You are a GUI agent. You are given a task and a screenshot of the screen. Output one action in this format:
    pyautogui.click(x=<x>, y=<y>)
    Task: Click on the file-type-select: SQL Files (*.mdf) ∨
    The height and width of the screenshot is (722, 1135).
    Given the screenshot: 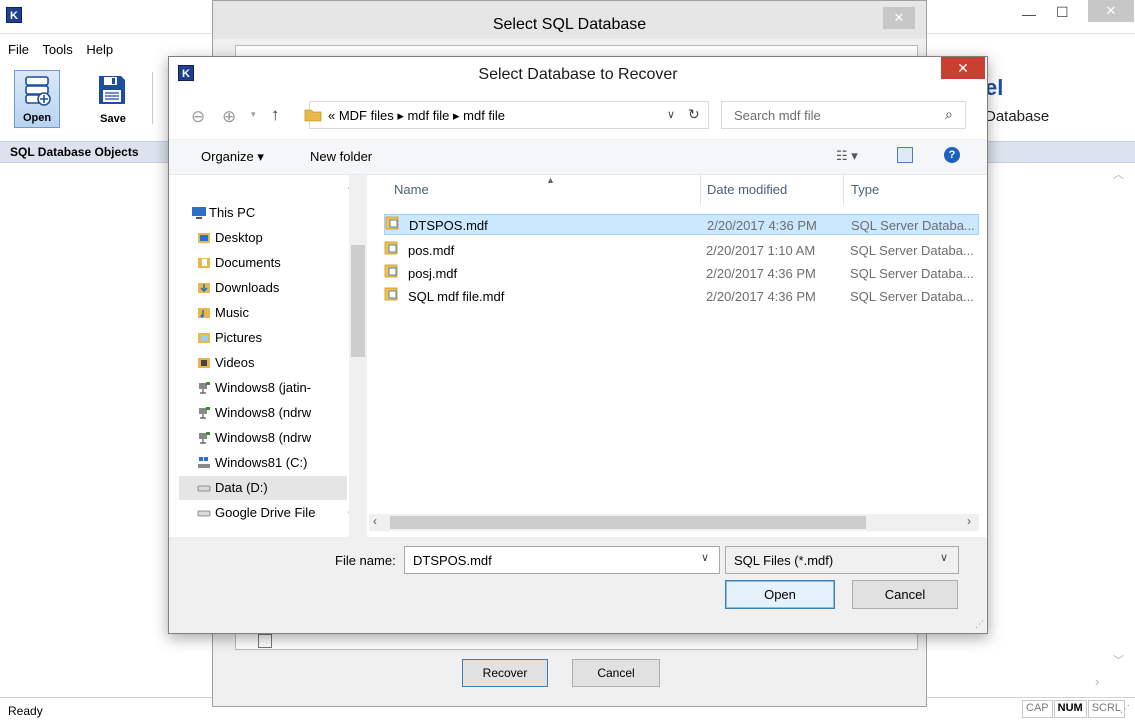 What is the action you would take?
    pyautogui.click(x=842, y=560)
    